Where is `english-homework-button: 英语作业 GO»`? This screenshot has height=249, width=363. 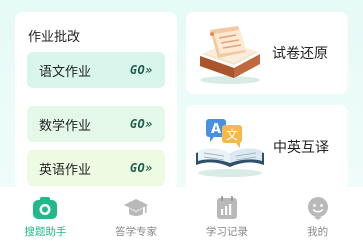 english-homework-button: 英语作业 GO» is located at coordinates (96, 168).